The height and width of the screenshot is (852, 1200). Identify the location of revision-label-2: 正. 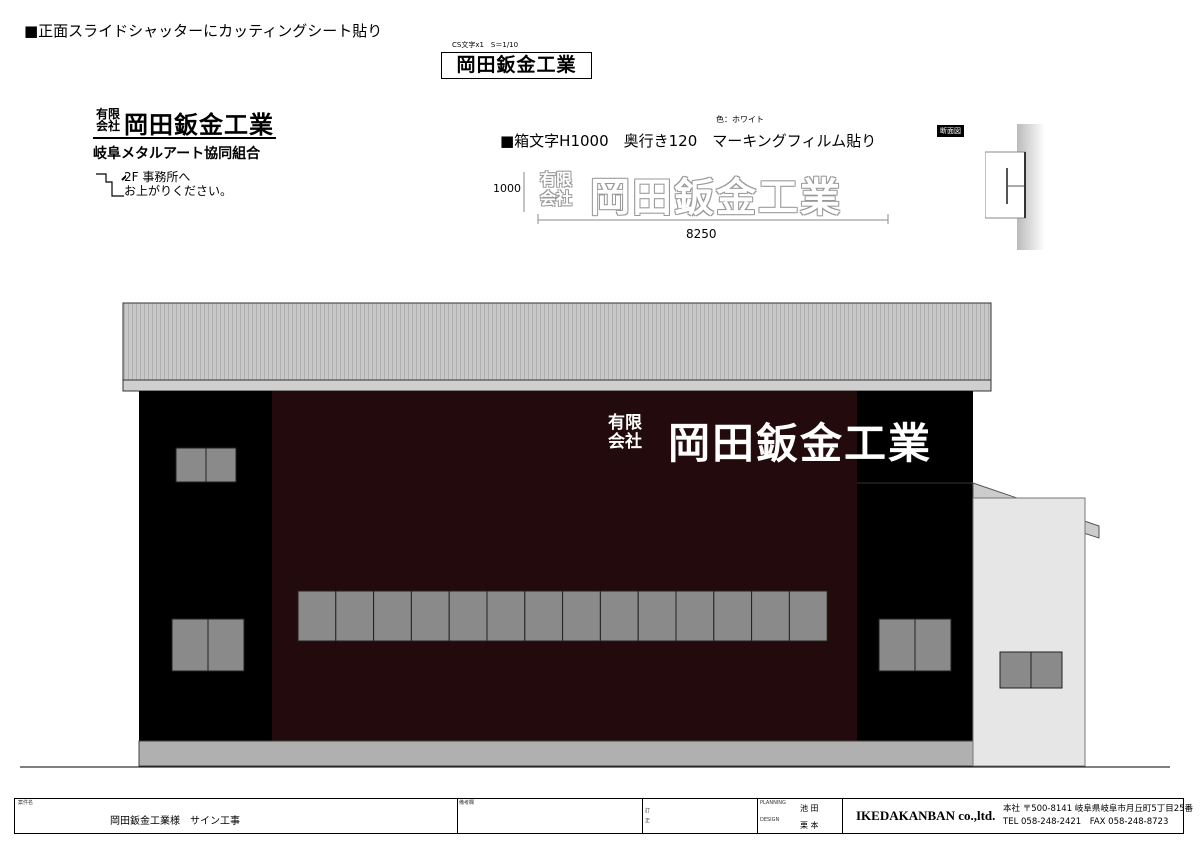
(648, 821).